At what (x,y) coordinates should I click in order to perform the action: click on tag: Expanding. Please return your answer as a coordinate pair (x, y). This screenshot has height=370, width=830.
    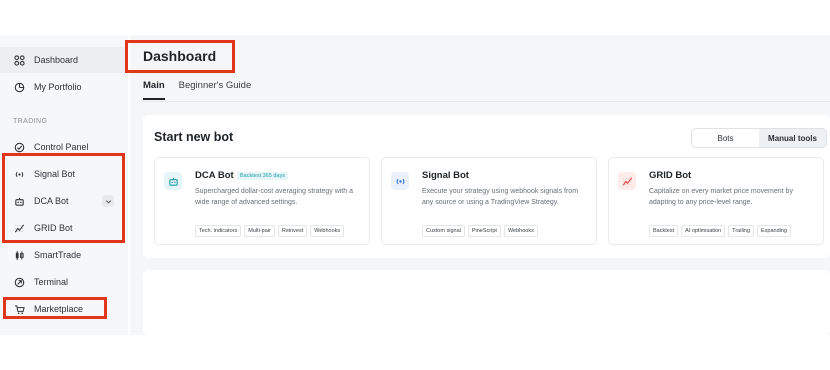
    Looking at the image, I should click on (774, 231).